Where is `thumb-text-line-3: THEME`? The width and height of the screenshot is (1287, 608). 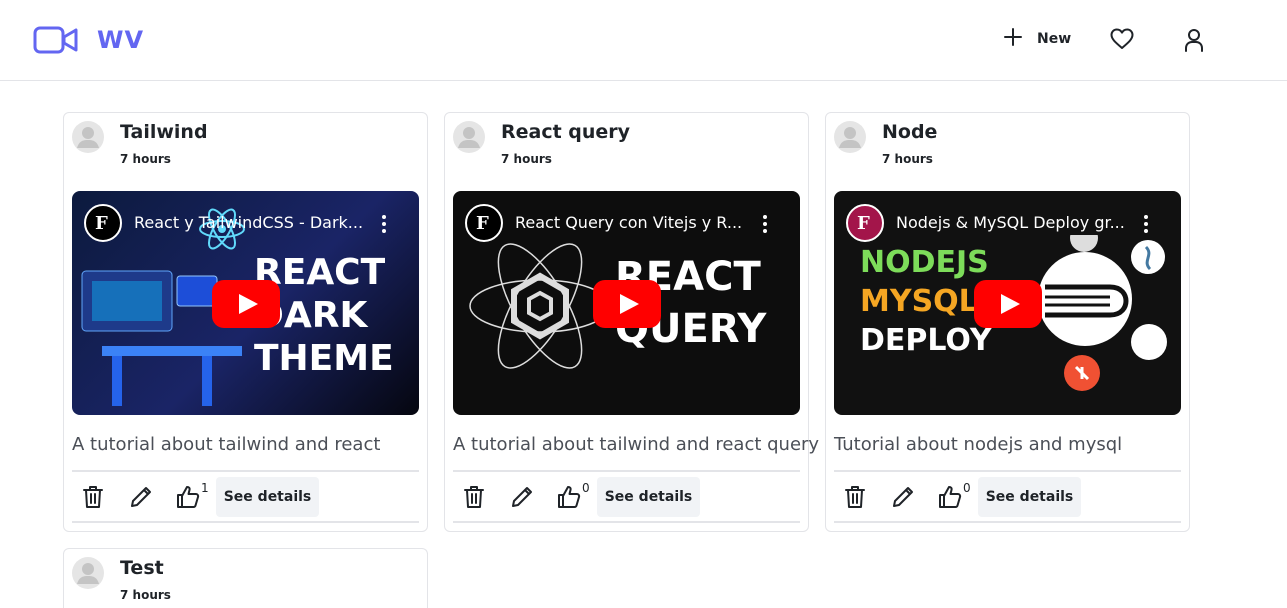 thumb-text-line-3: THEME is located at coordinates (324, 358).